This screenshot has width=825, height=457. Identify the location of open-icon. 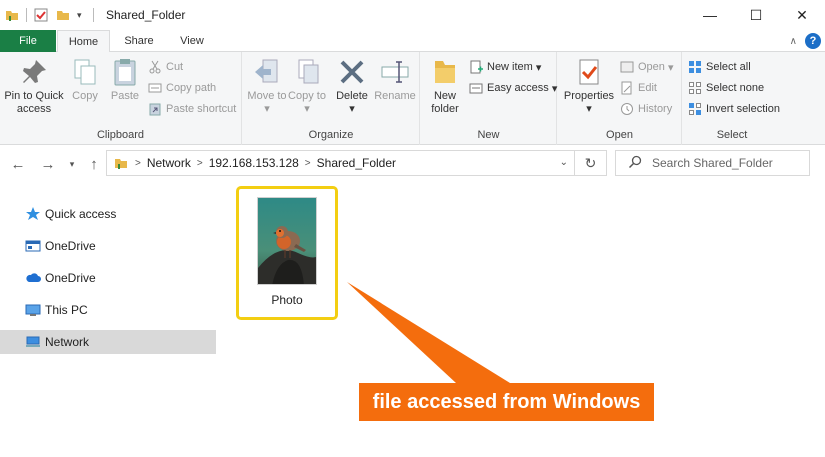
(627, 67).